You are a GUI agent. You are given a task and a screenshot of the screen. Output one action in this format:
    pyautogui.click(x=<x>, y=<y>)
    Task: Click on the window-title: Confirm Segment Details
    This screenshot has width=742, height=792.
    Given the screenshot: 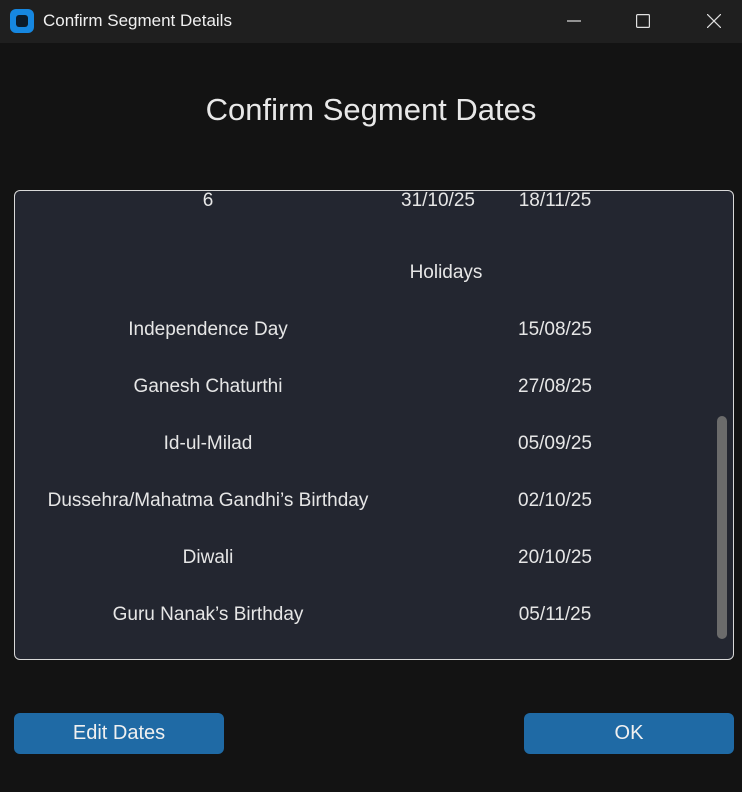 What is the action you would take?
    pyautogui.click(x=137, y=20)
    